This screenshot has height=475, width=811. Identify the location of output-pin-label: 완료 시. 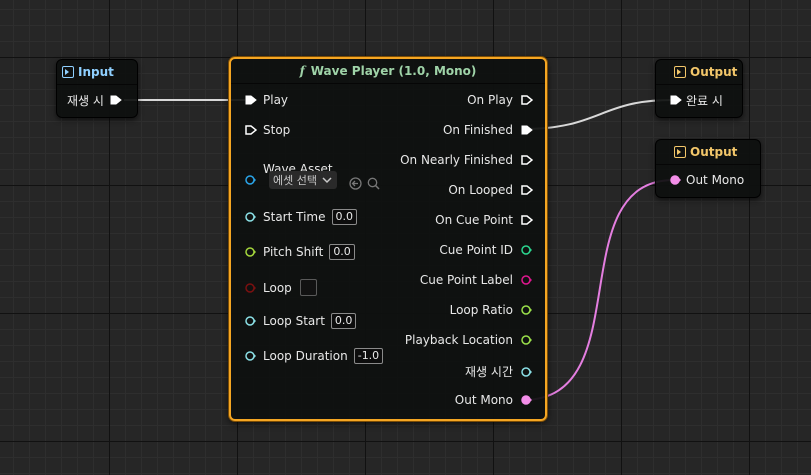
(704, 100).